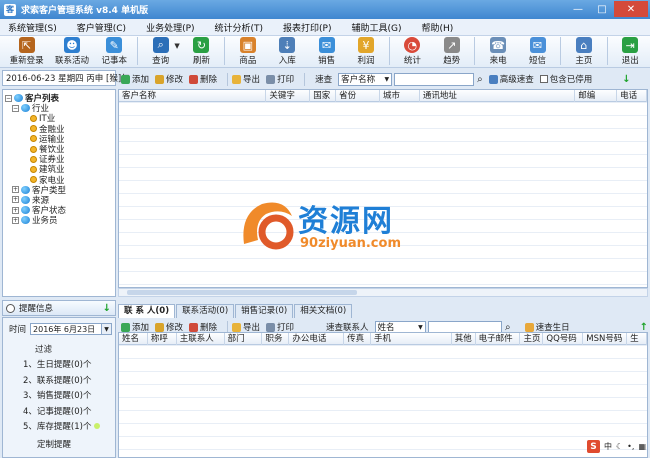  What do you see at coordinates (147, 311) in the screenshot?
I see `tab-contacts: 联 系 人(0)` at bounding box center [147, 311].